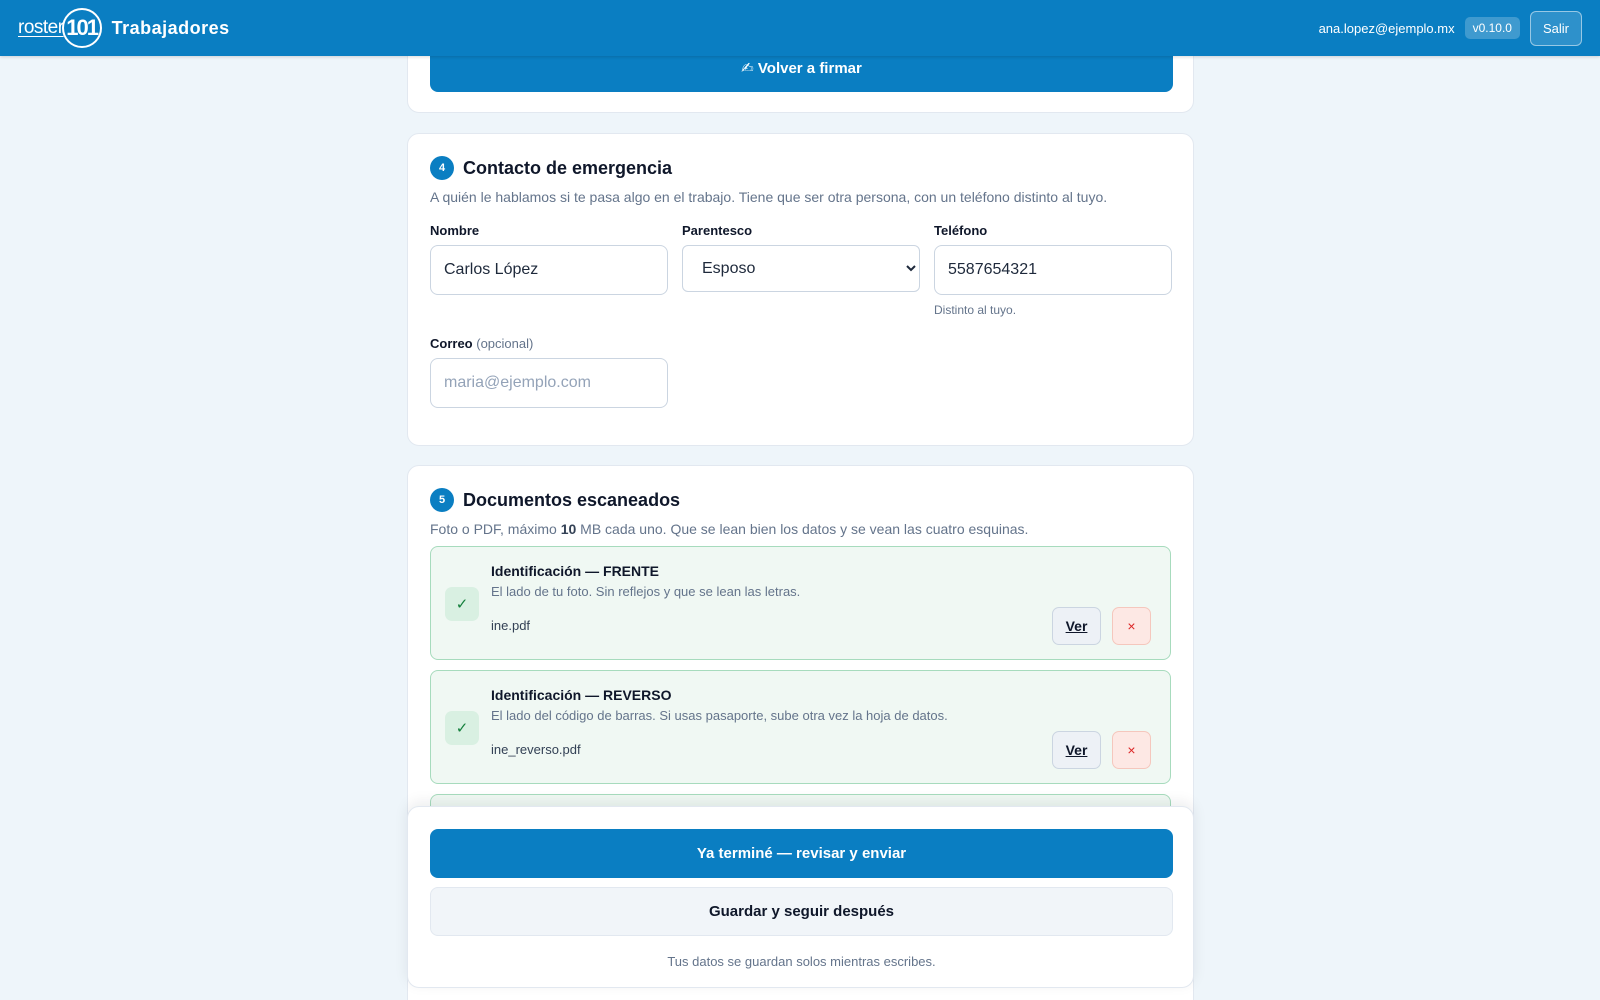 The height and width of the screenshot is (1000, 1600). Describe the element at coordinates (41, 27) in the screenshot. I see `logo-wordmark: roster` at that location.